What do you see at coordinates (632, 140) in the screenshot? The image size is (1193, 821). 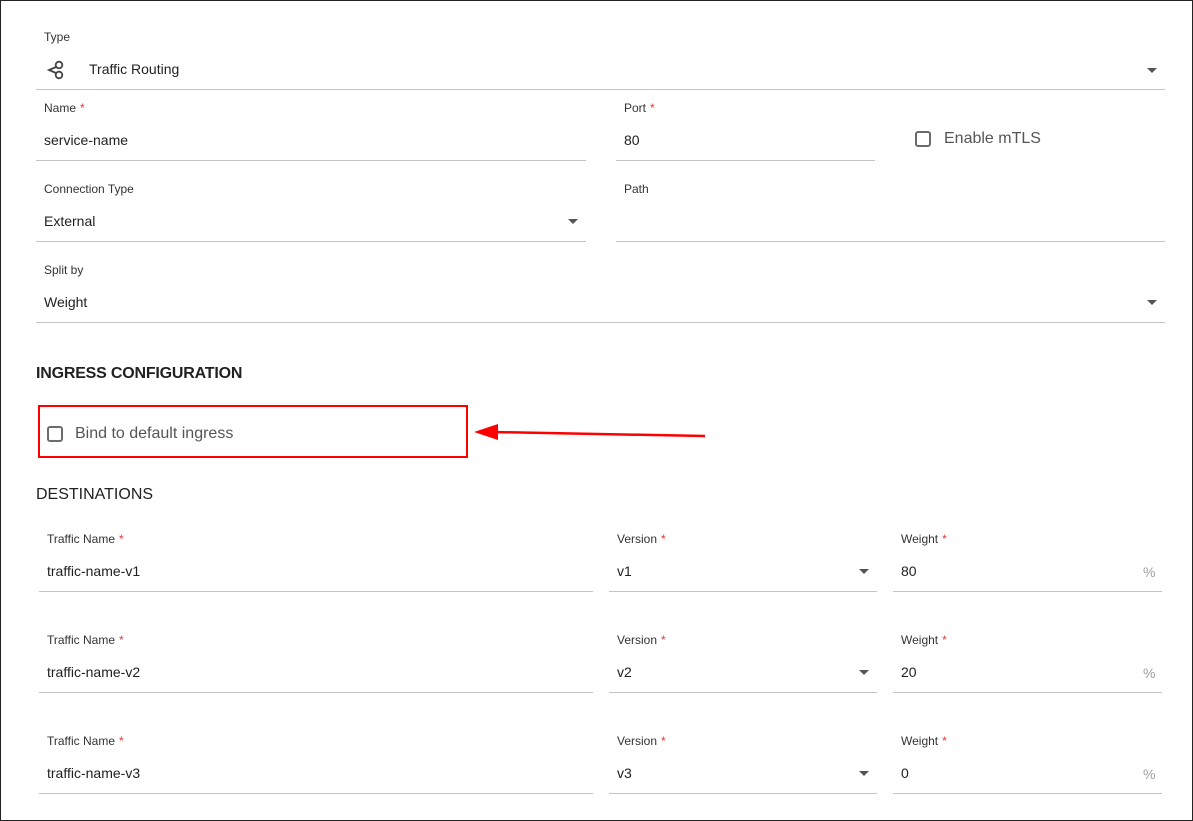 I see `port-input: 80` at bounding box center [632, 140].